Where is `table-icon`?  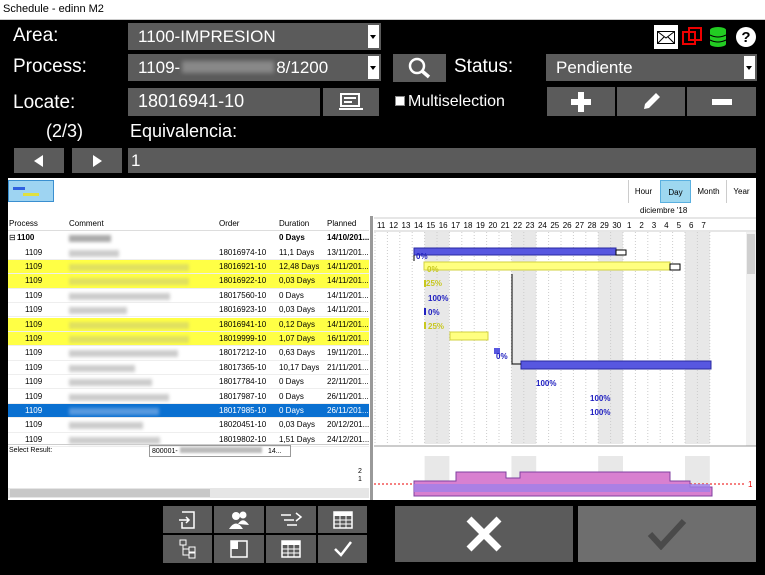
table-icon is located at coordinates (342, 519).